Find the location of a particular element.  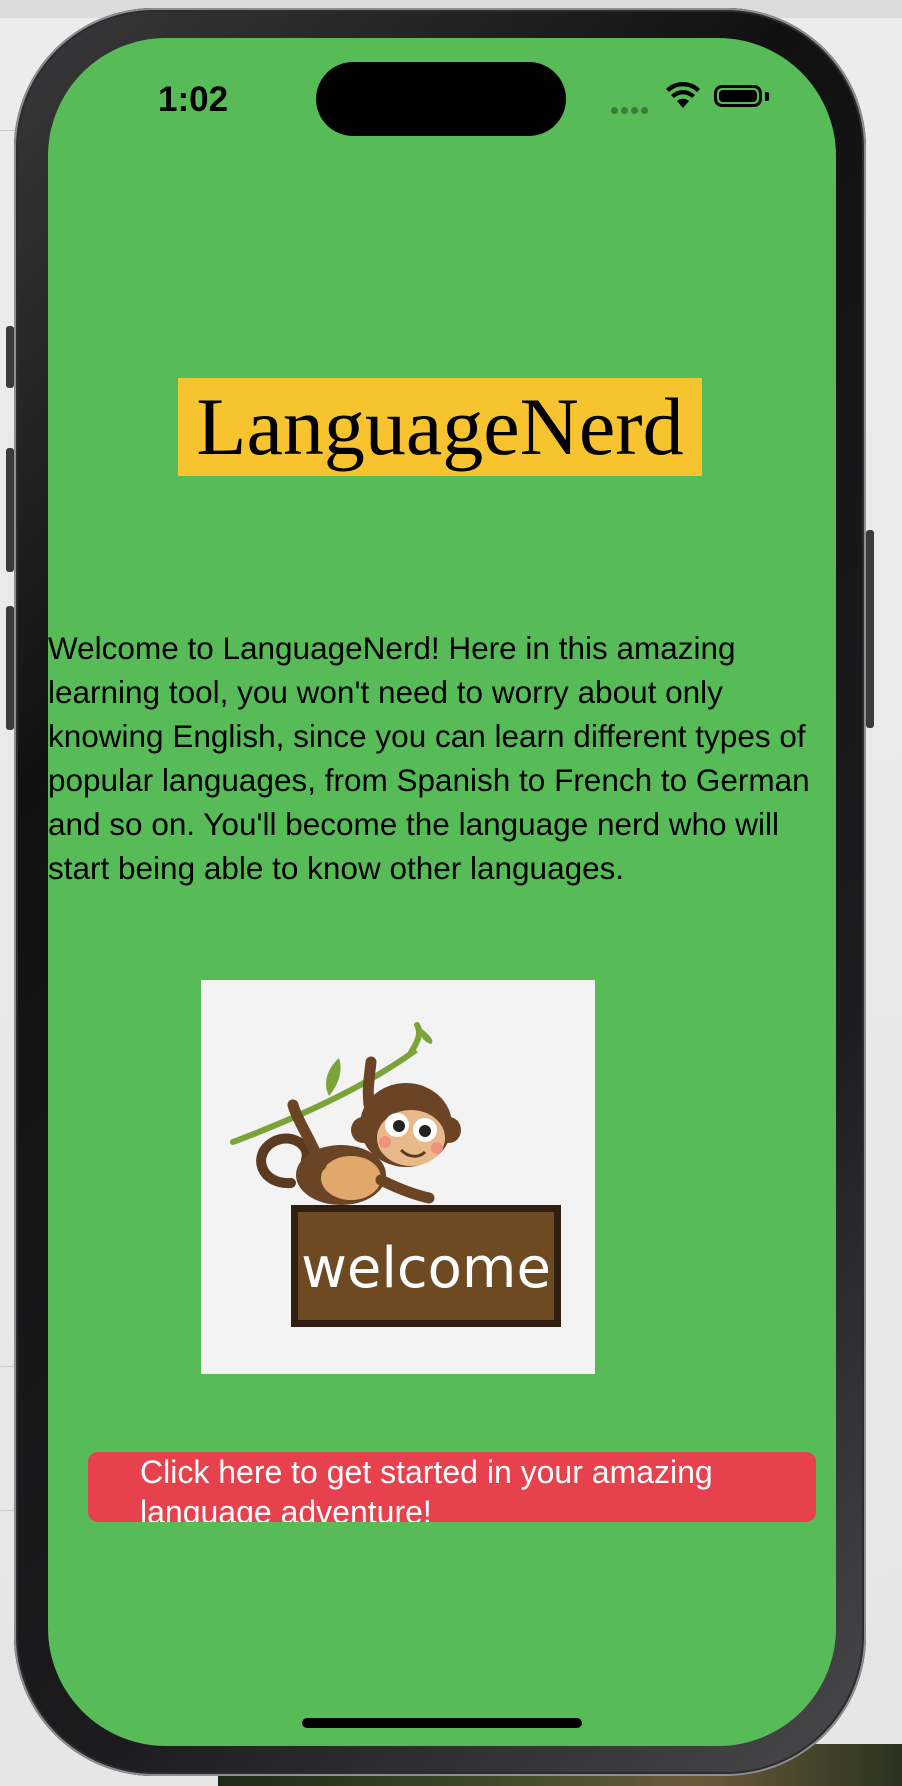

volume-down-button is located at coordinates (10, 668).